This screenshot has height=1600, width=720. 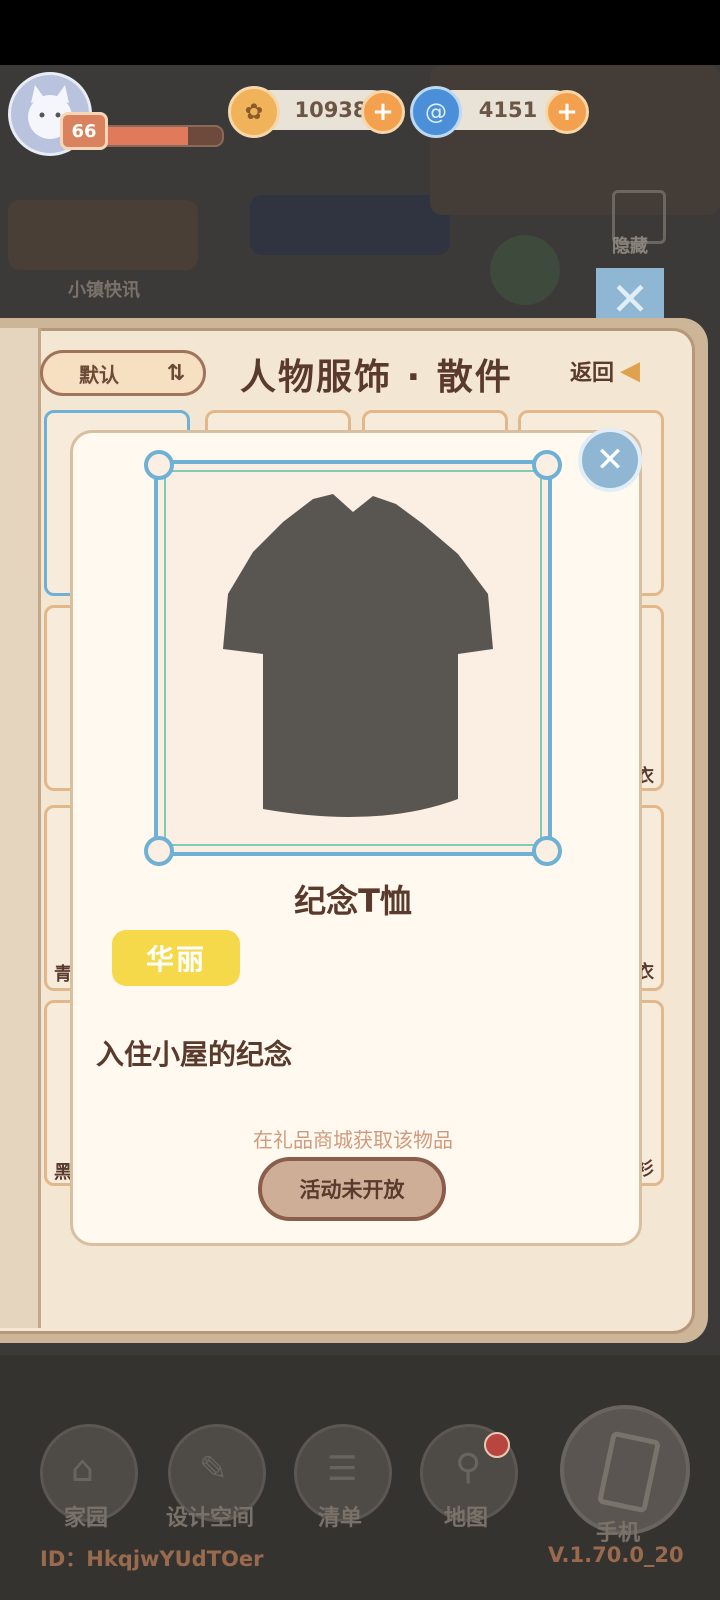 What do you see at coordinates (629, 1472) in the screenshot?
I see `phone-icon` at bounding box center [629, 1472].